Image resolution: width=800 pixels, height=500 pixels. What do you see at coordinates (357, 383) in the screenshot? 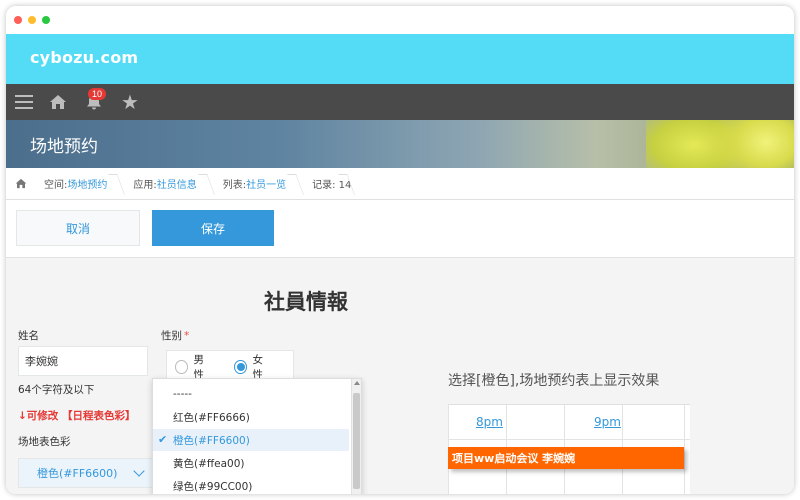
I see `scroll-up-arrow-icon` at bounding box center [357, 383].